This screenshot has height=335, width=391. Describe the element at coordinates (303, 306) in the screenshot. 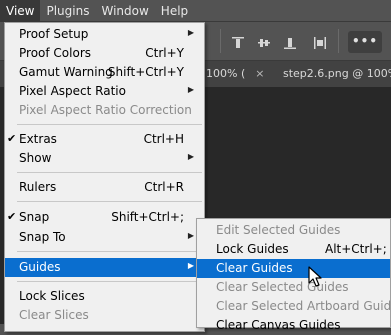

I see `menu-item-label: Clear Selected Artboard Guides` at that location.